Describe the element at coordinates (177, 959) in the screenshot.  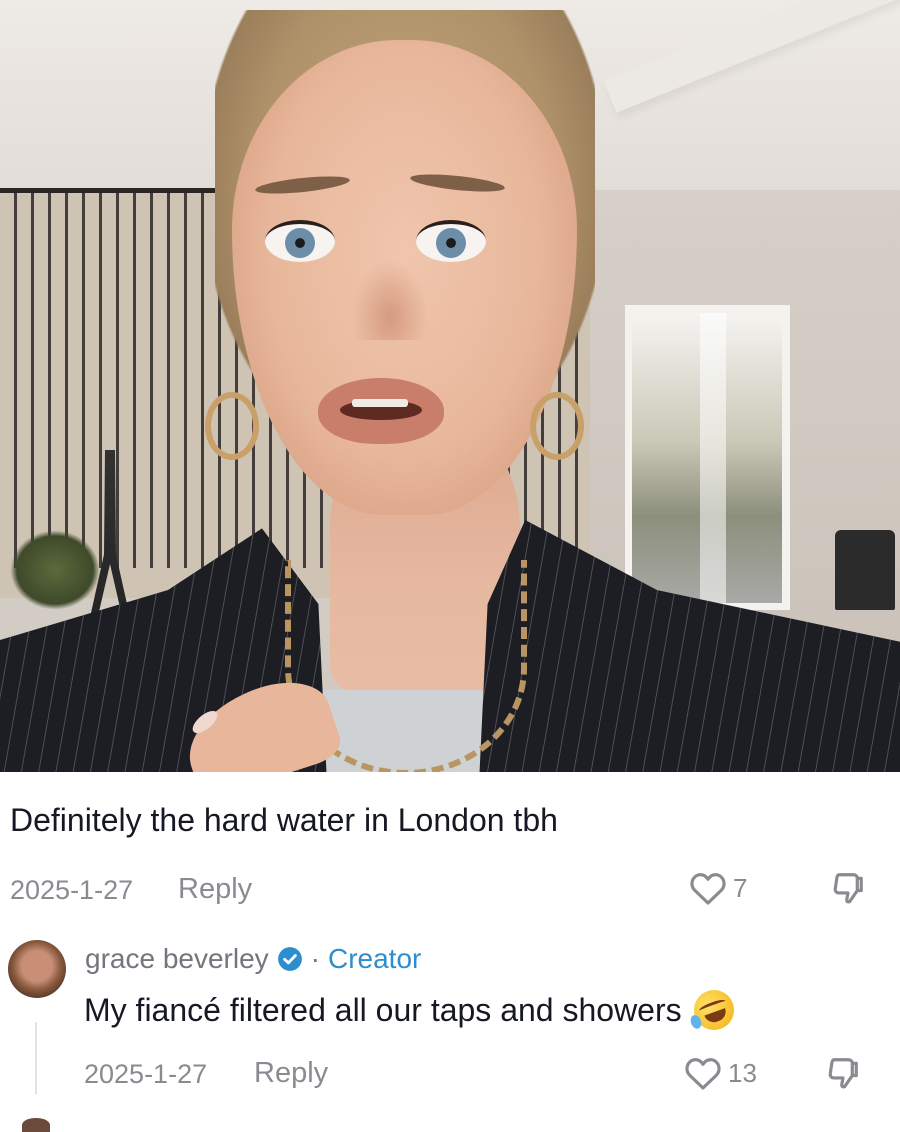
I see `reply-username: grace beverley` at that location.